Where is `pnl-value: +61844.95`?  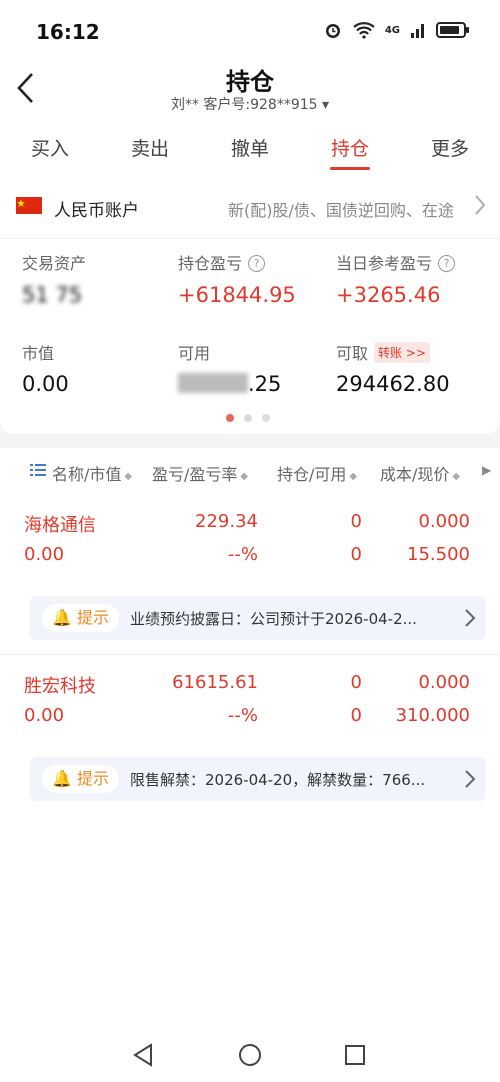 pnl-value: +61844.95 is located at coordinates (237, 295).